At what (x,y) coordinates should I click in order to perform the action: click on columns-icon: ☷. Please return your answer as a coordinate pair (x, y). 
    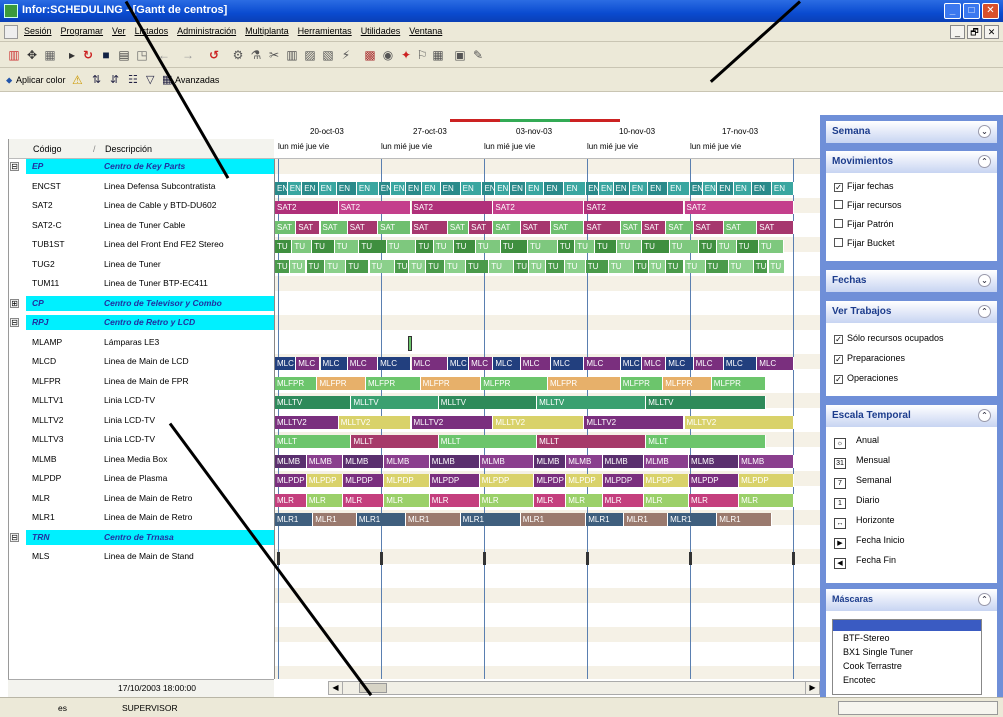
    Looking at the image, I should click on (133, 80).